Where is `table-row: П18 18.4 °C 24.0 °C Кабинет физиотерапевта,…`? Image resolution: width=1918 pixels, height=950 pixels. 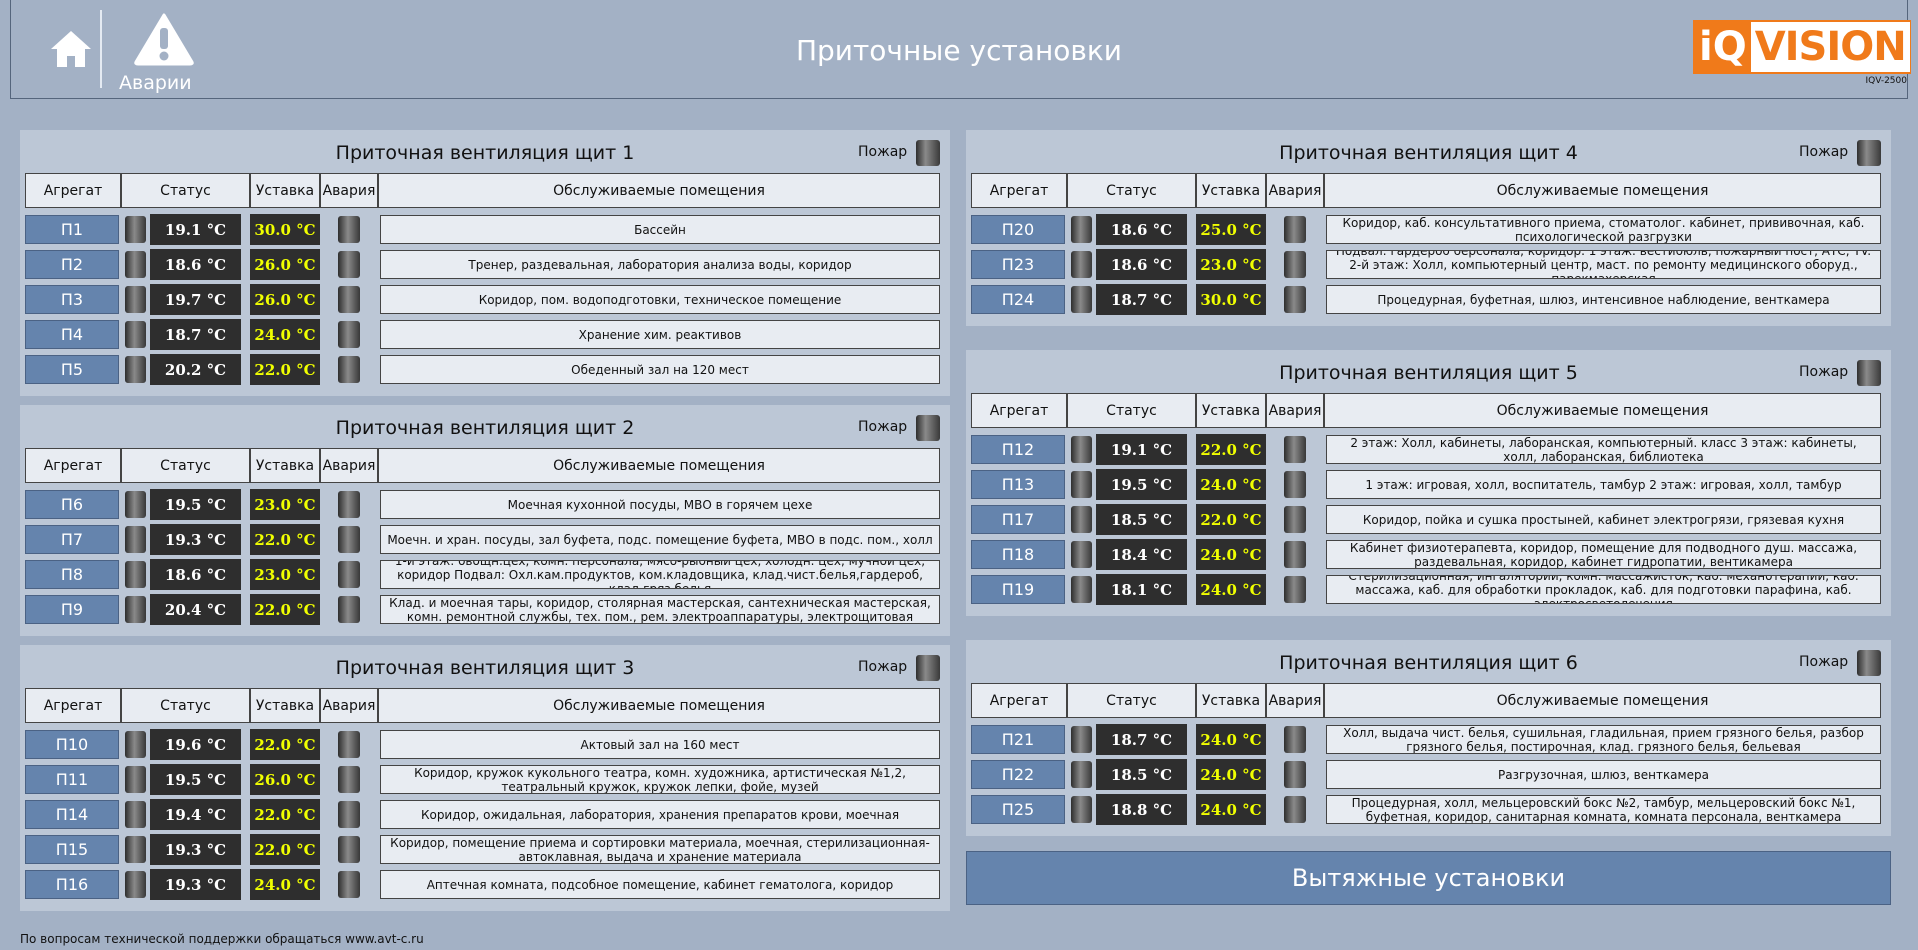
table-row: П18 18.4 °C 24.0 °C Кабинет физиотерапевта,… is located at coordinates (1428, 555).